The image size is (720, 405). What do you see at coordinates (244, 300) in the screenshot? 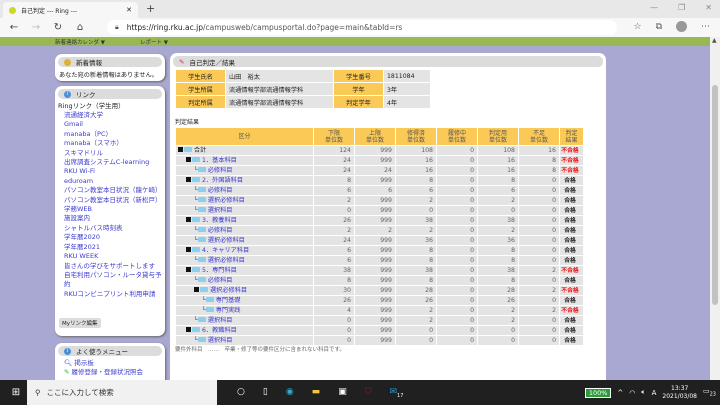
I see `category-cell: └ 専門基礎` at bounding box center [244, 300].